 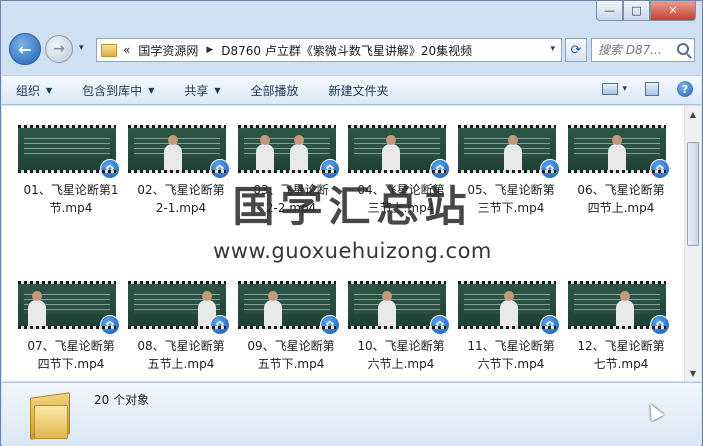 What do you see at coordinates (401, 364) in the screenshot?
I see `file-name-line2: 六节上.mp4` at bounding box center [401, 364].